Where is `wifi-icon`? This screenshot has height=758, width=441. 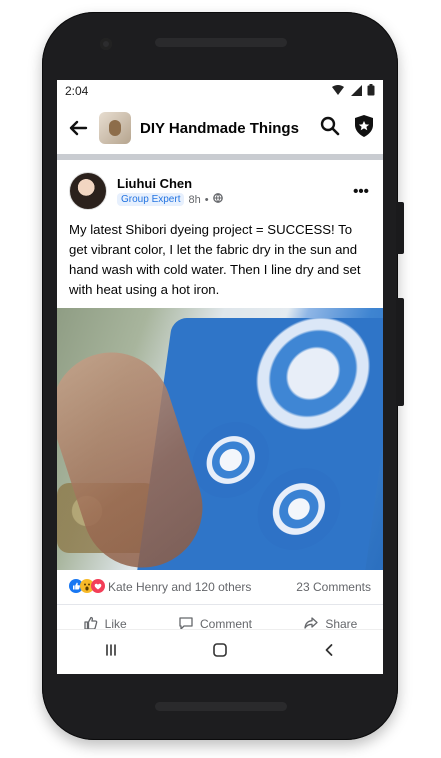
wifi-icon is located at coordinates (338, 91).